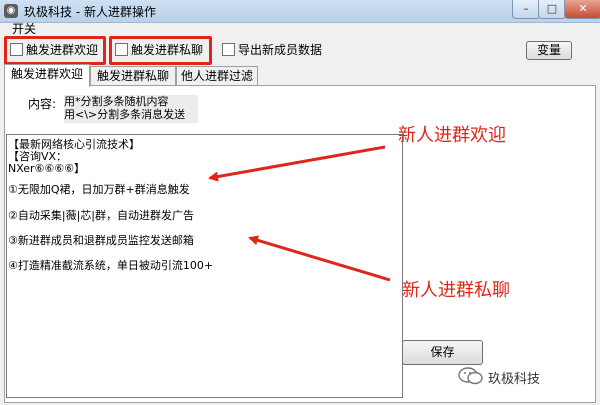  I want to click on export-members-checkbox-label: 导出新成员数据, so click(280, 50).